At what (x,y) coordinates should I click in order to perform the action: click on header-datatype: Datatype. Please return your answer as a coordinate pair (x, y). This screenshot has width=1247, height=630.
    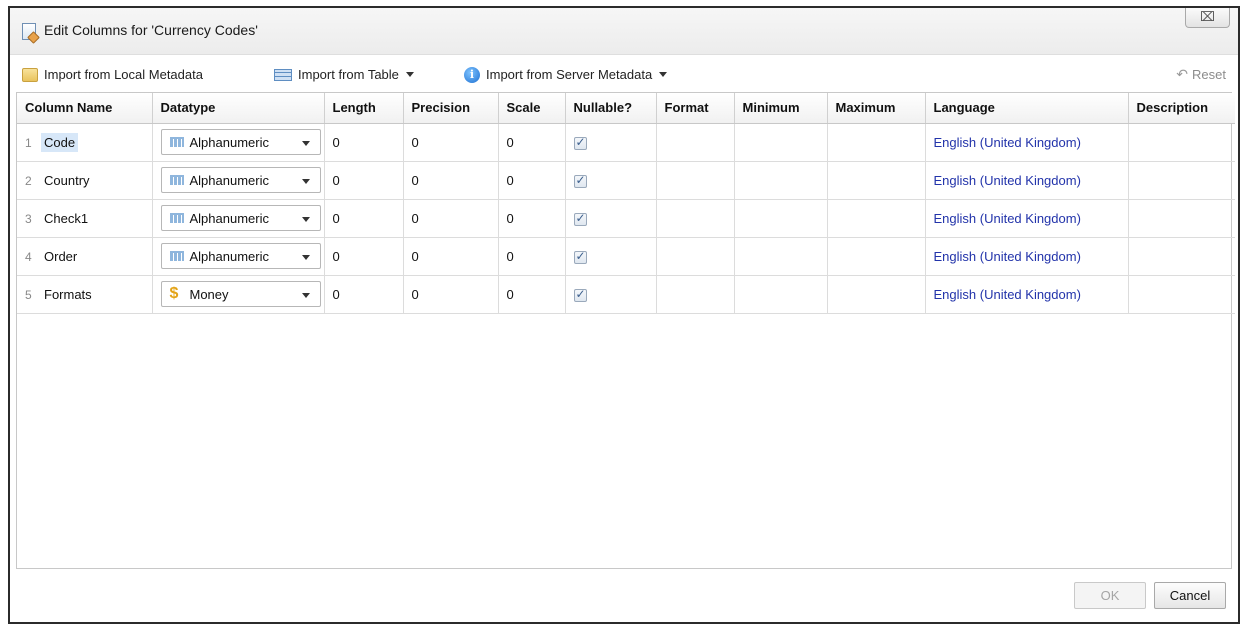
    Looking at the image, I should click on (238, 108).